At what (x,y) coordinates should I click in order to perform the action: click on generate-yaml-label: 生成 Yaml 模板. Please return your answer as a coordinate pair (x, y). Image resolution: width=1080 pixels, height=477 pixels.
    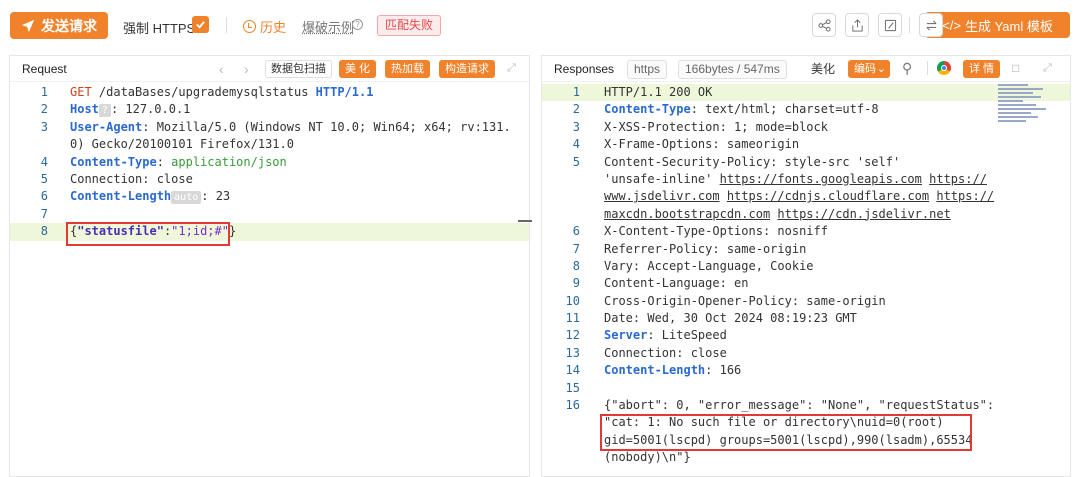
    Looking at the image, I should click on (1008, 26).